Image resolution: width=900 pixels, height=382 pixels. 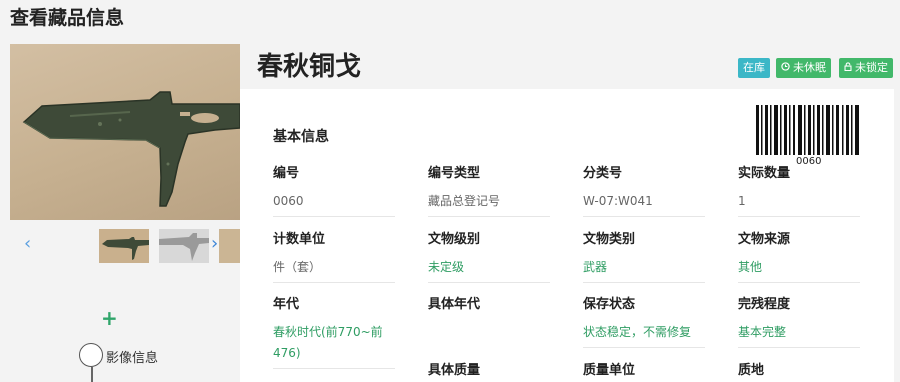 What do you see at coordinates (644, 335) in the screenshot?
I see `field-value: 状态稳定，不需修复` at bounding box center [644, 335].